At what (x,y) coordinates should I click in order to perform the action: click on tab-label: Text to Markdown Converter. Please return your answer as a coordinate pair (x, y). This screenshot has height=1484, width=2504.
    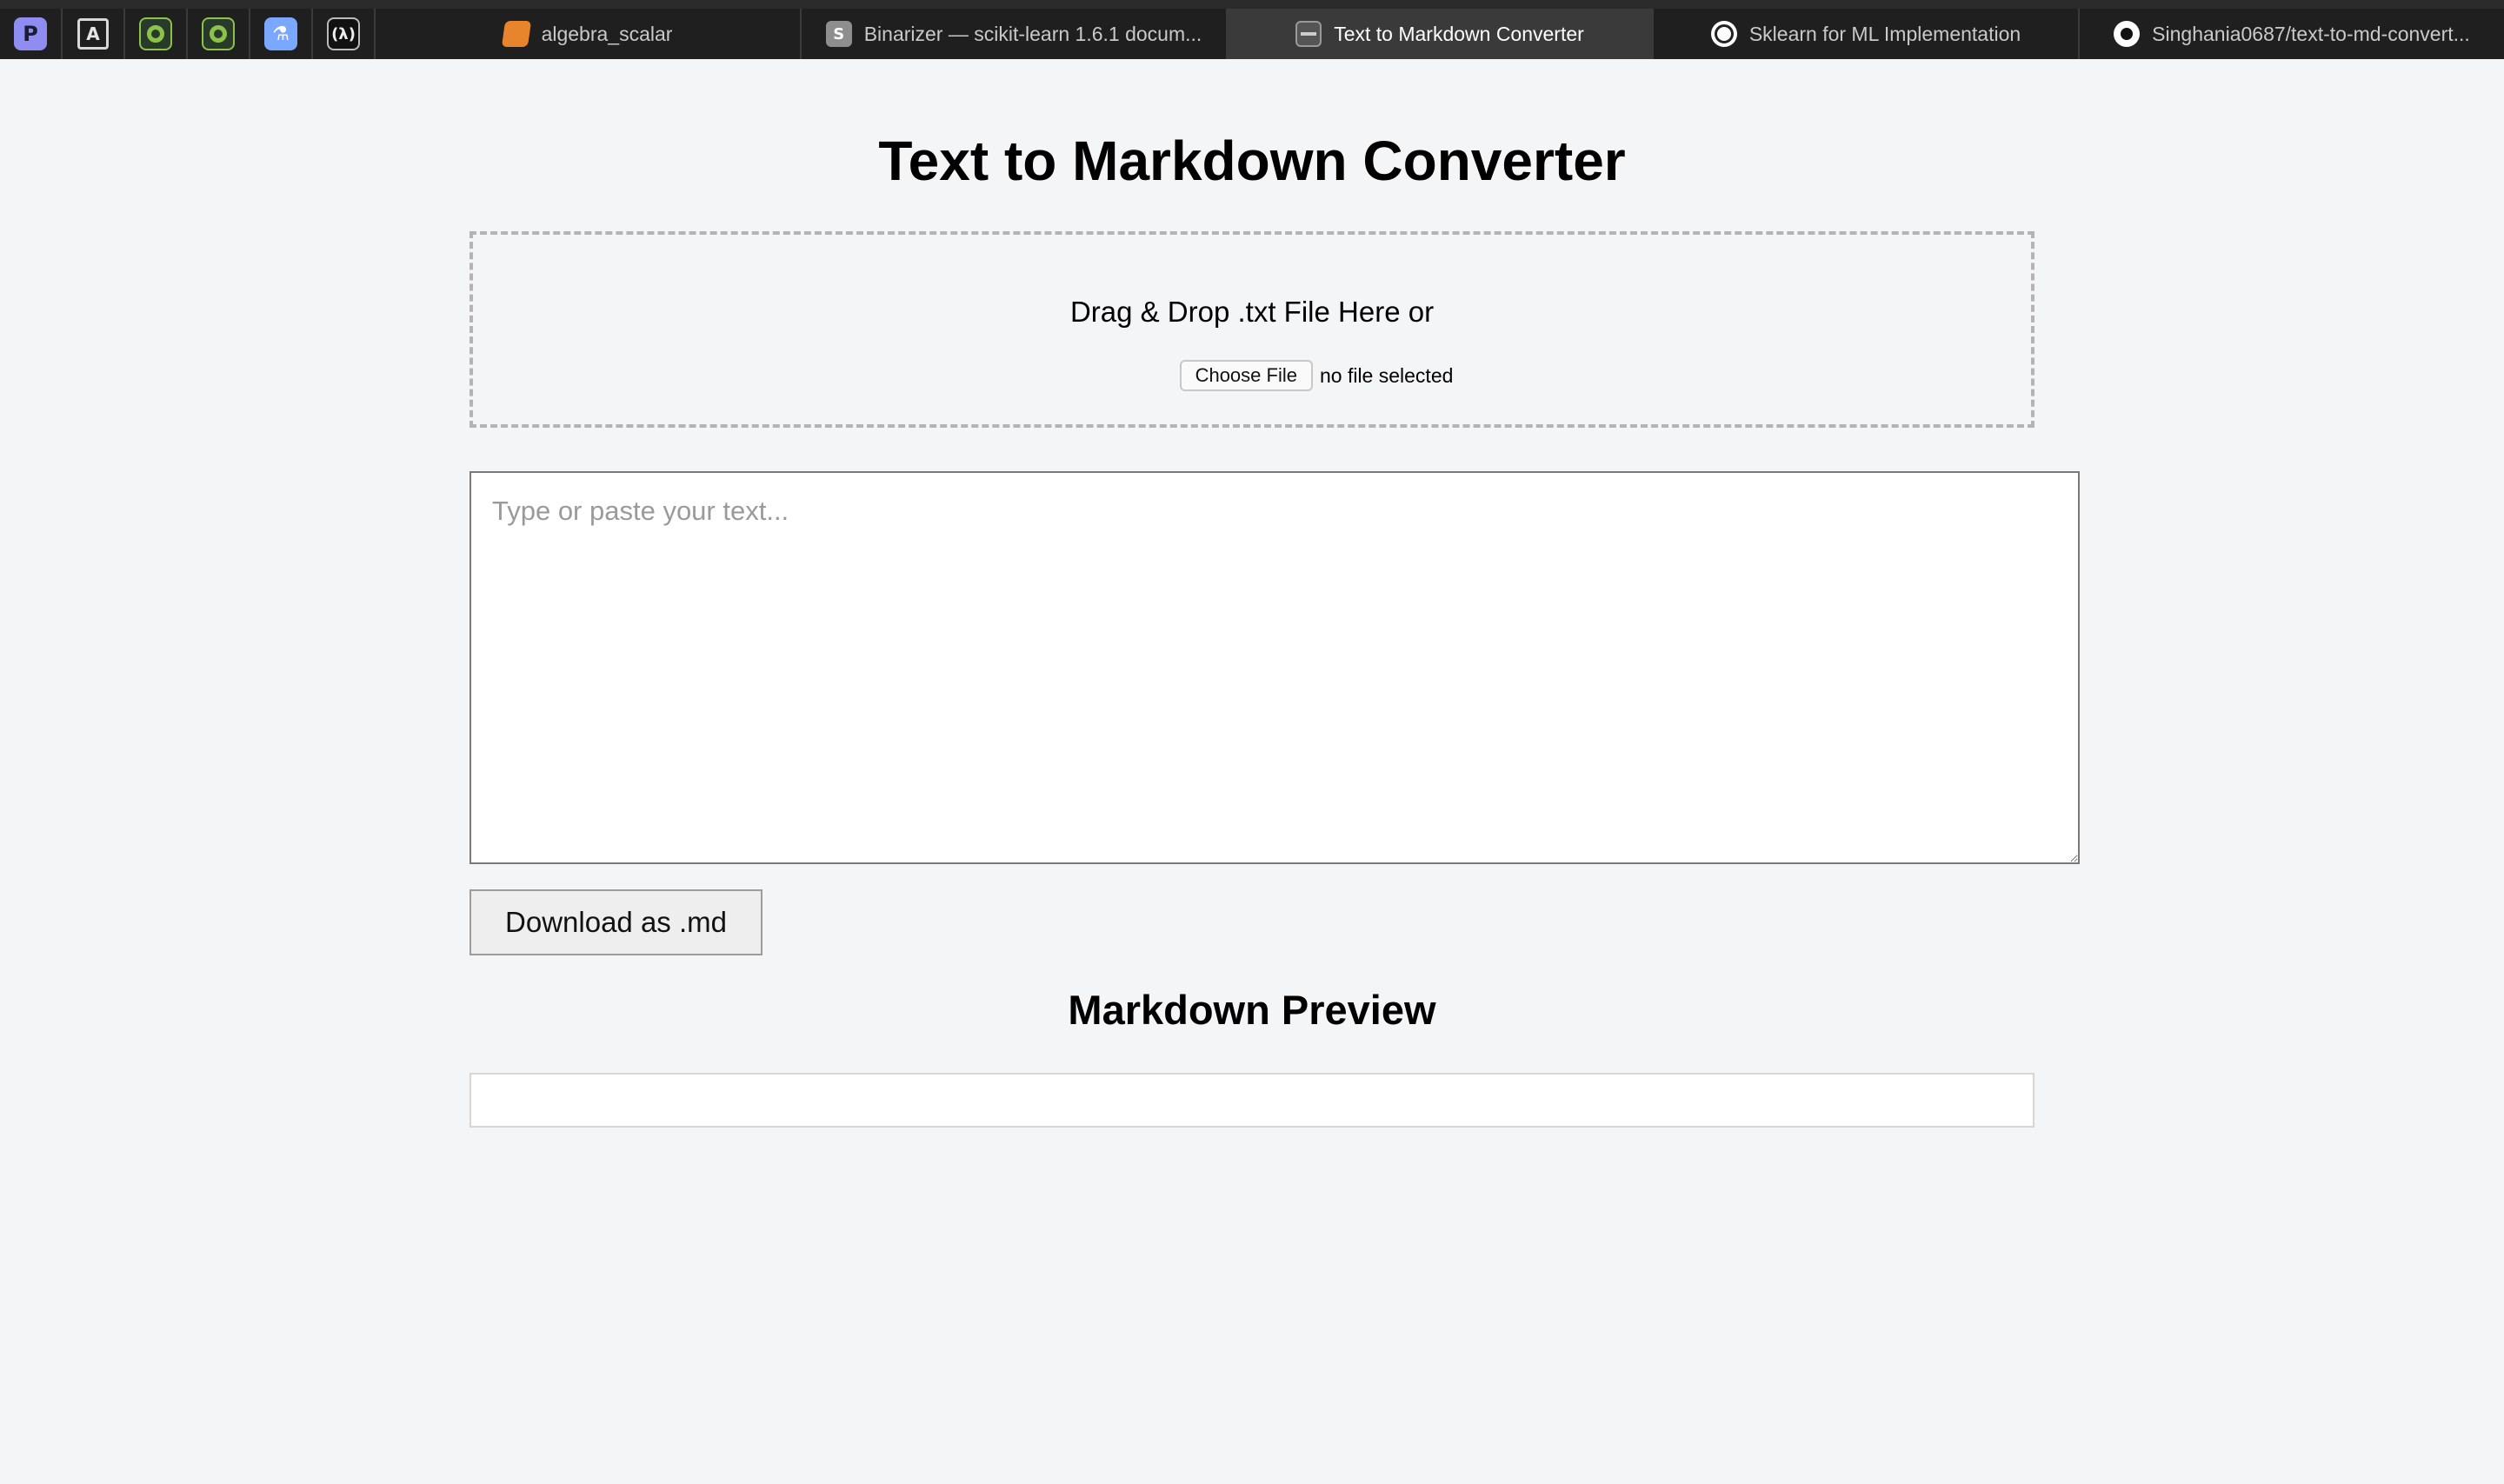
    Looking at the image, I should click on (1459, 33).